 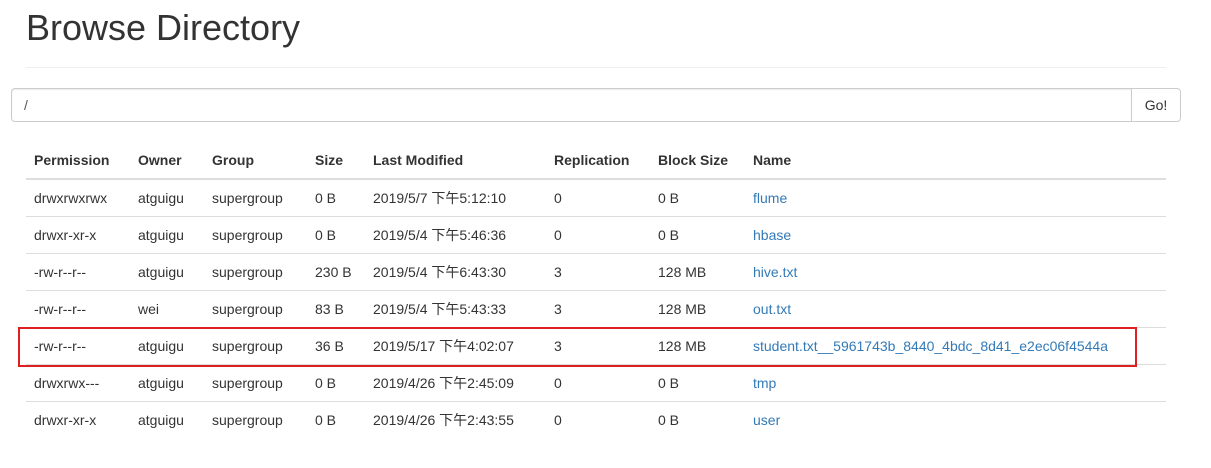 I want to click on cell-owner: wei, so click(x=167, y=309).